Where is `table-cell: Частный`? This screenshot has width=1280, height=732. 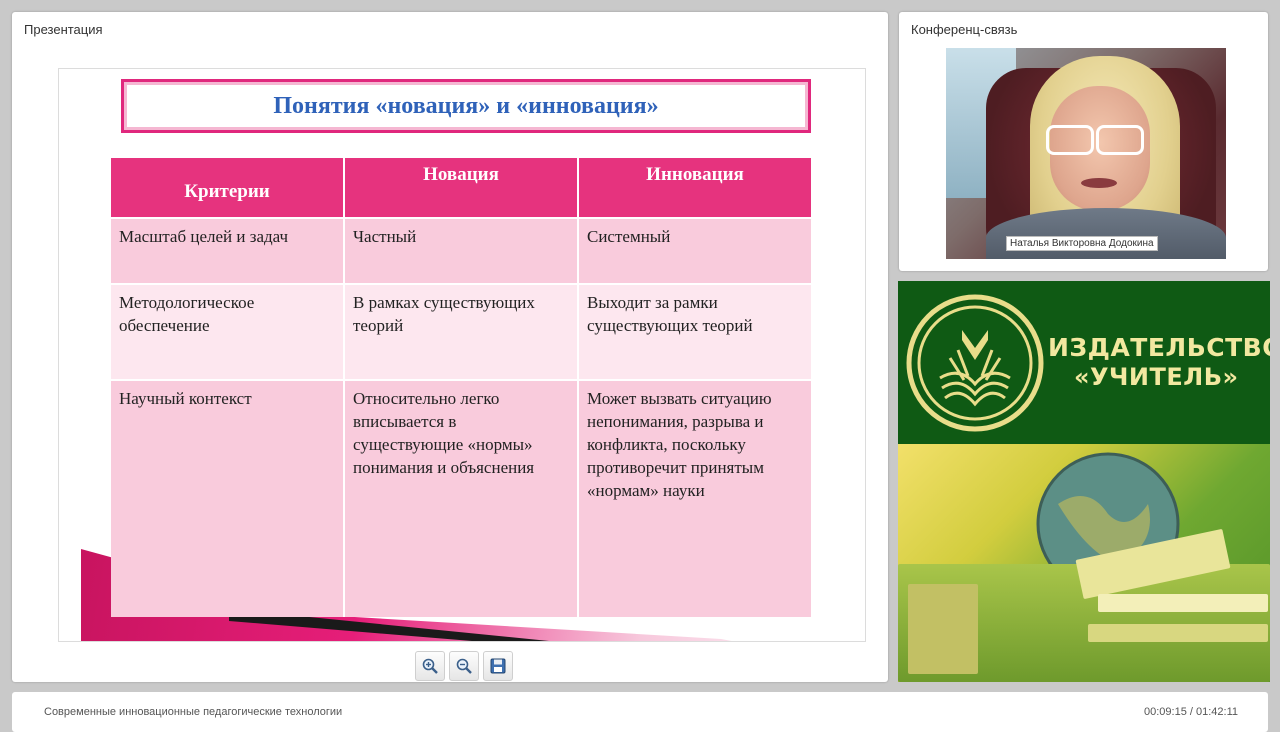
table-cell: Частный is located at coordinates (461, 250).